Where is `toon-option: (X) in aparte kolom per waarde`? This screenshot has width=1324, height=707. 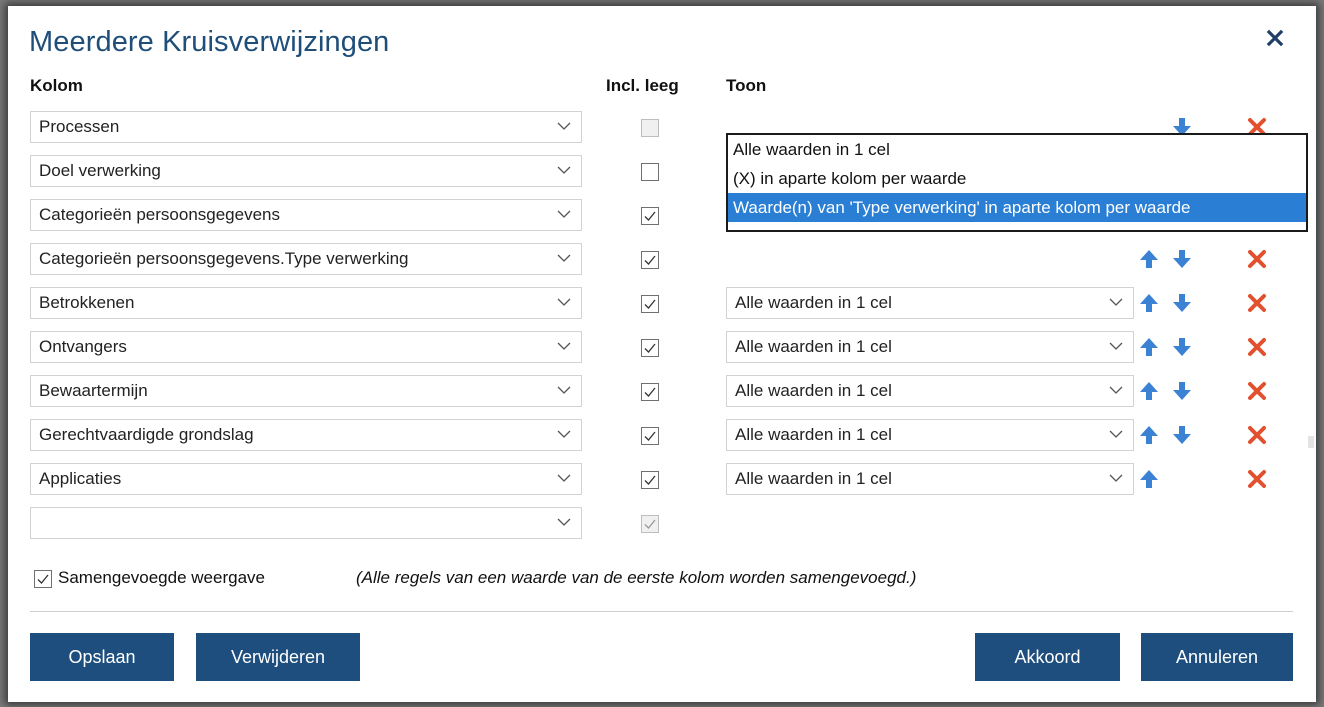
toon-option: (X) in aparte kolom per waarde is located at coordinates (1017, 178).